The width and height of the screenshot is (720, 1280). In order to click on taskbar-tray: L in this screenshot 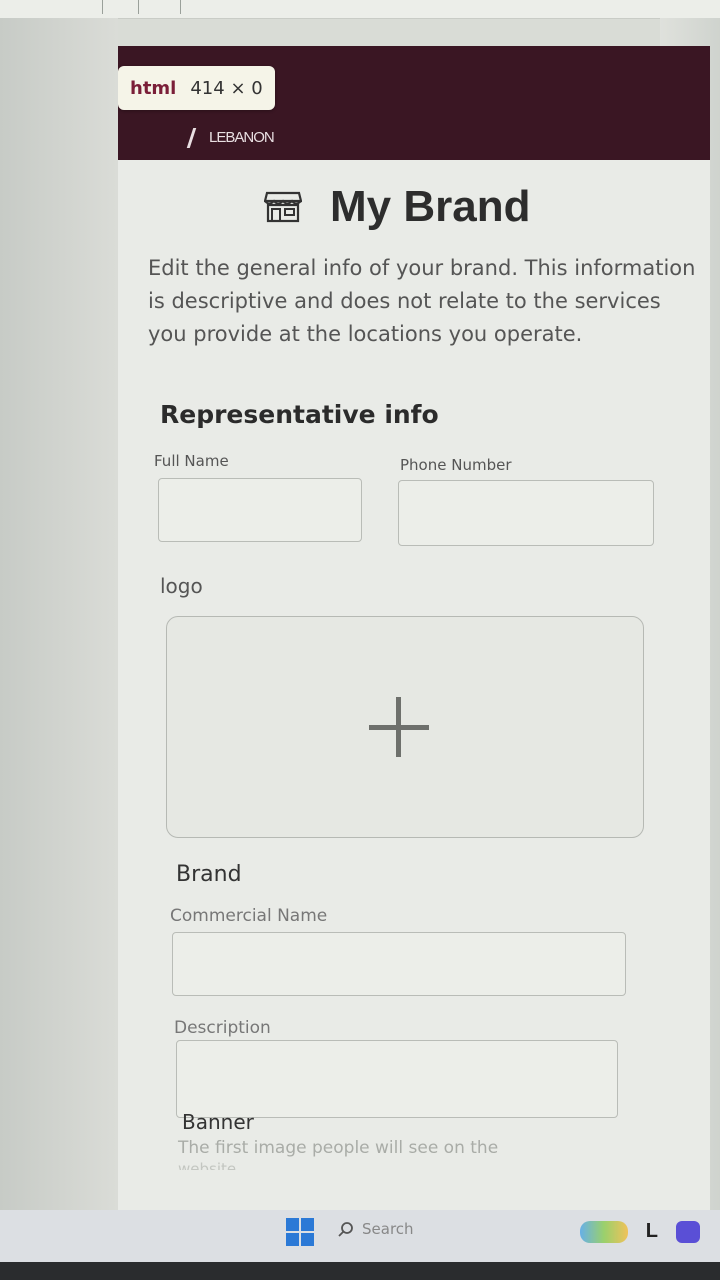, I will do `click(639, 1231)`.